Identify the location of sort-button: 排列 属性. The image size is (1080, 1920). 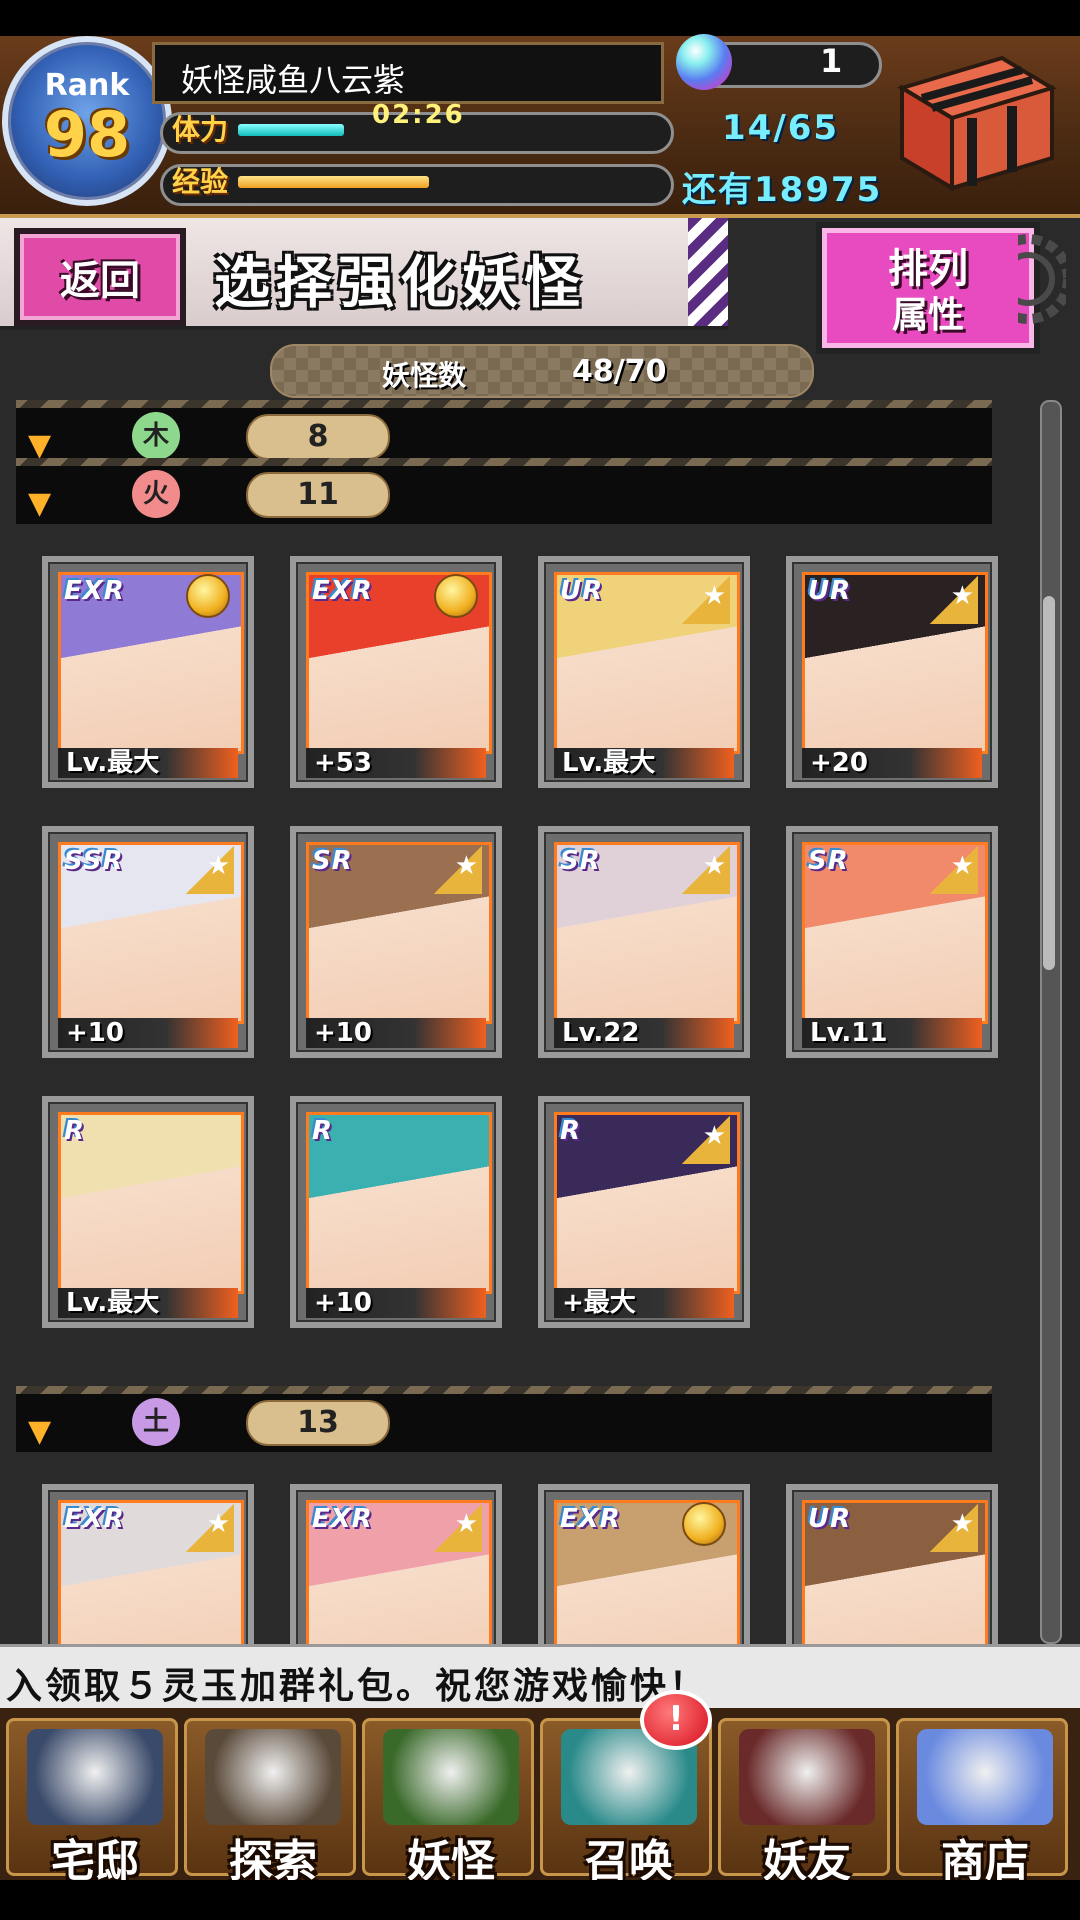
(928, 288).